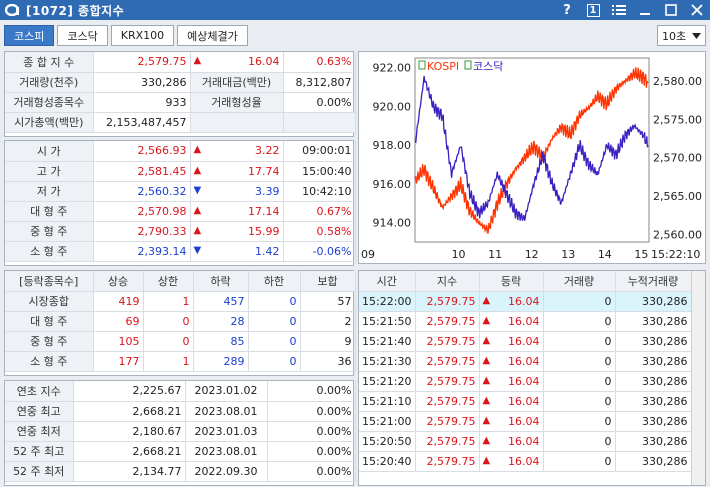  Describe the element at coordinates (319, 102) in the screenshot. I see `formed-rate-value: 0.00%` at that location.